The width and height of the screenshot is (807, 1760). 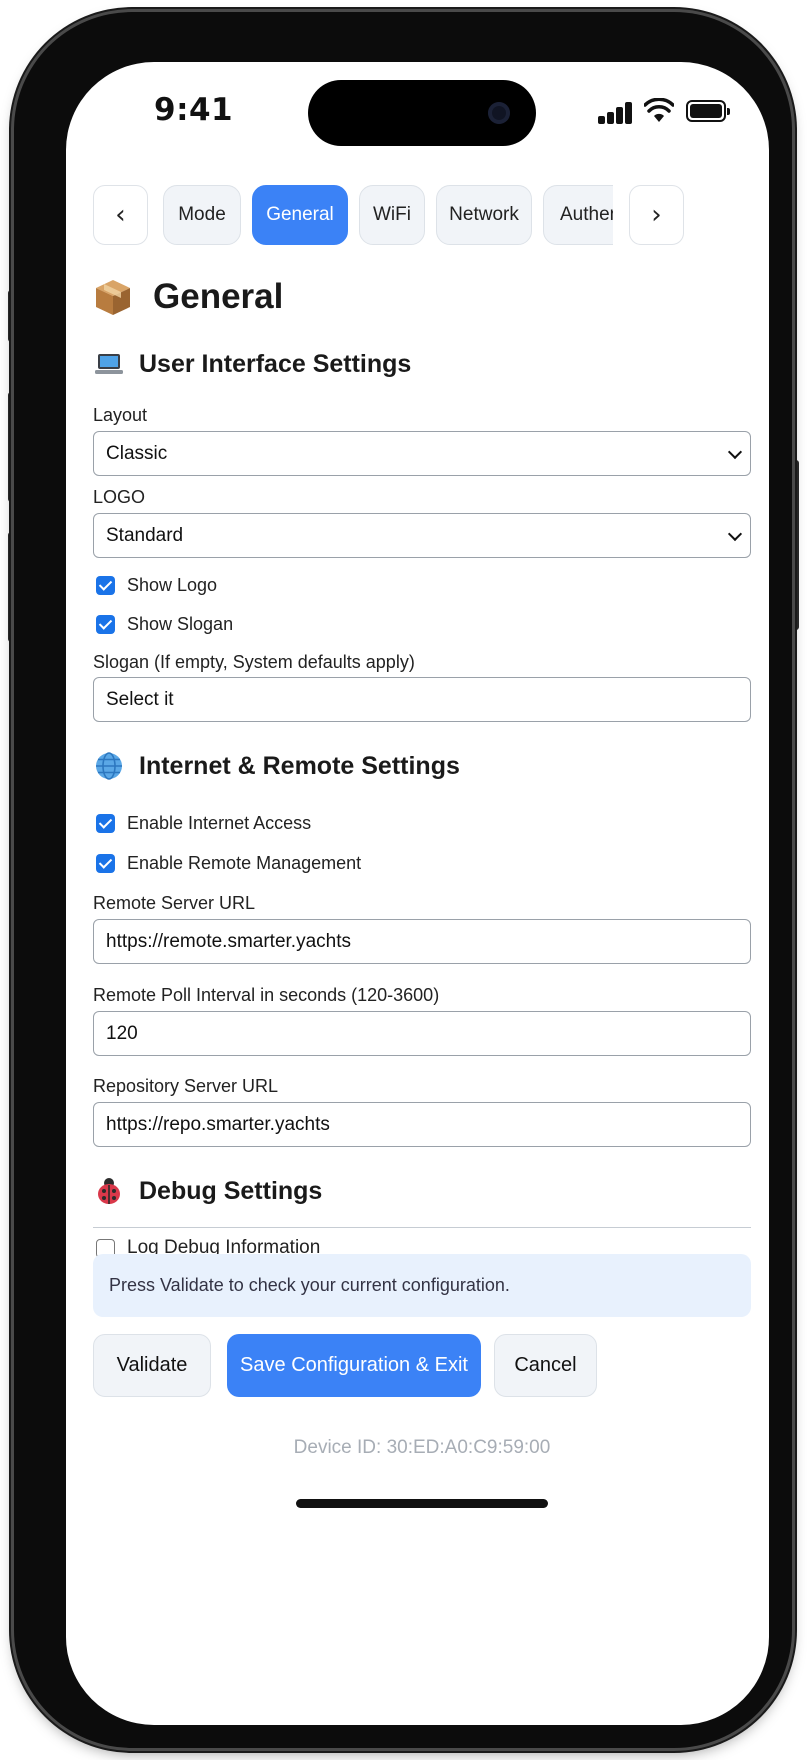 I want to click on enable-internet-row: Enable Internet Access, so click(x=203, y=823).